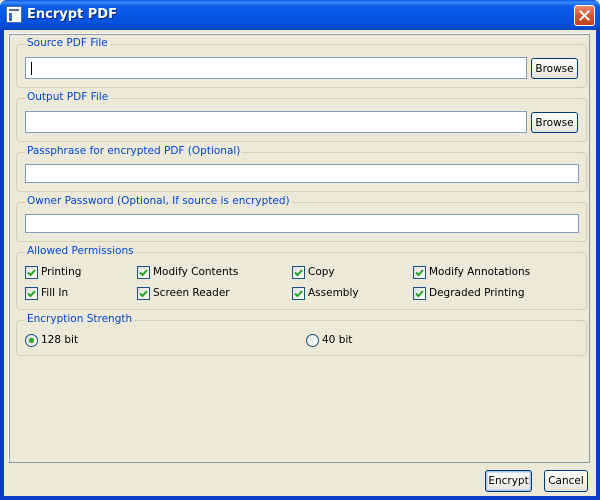 Image resolution: width=600 pixels, height=500 pixels. Describe the element at coordinates (468, 293) in the screenshot. I see `permission-degraded-printing: Degraded Printing` at that location.